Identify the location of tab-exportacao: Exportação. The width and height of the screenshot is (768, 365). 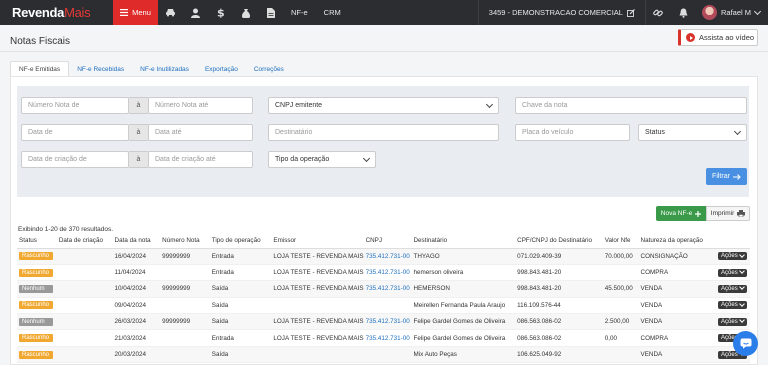
(221, 69).